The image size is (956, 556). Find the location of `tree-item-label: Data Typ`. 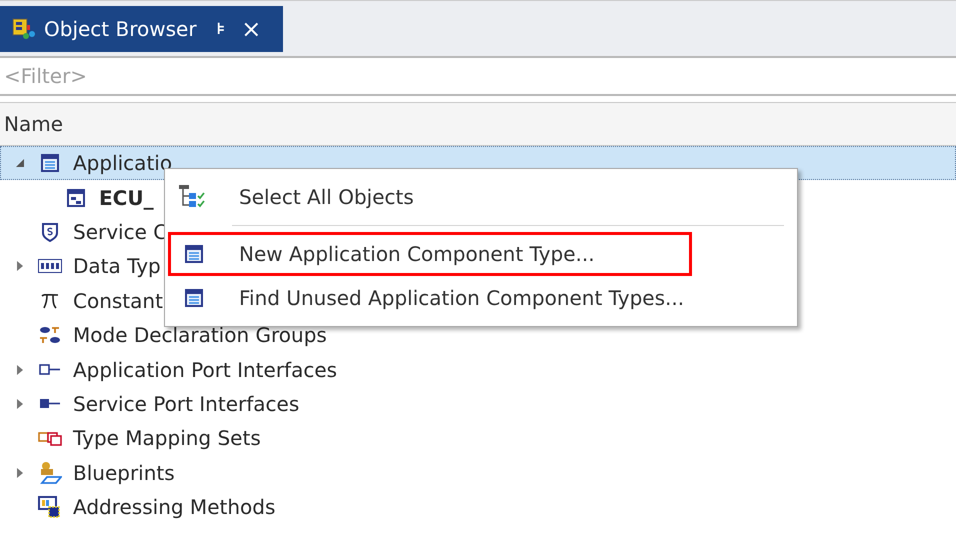

tree-item-label: Data Typ is located at coordinates (117, 266).